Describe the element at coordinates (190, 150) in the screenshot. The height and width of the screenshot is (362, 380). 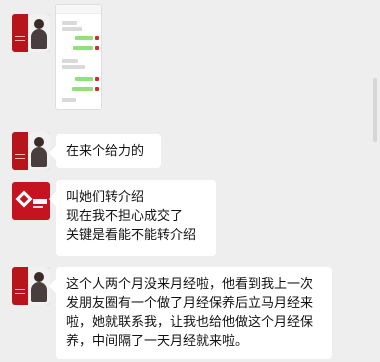
I see `message-row-text: 在来个给力的` at that location.